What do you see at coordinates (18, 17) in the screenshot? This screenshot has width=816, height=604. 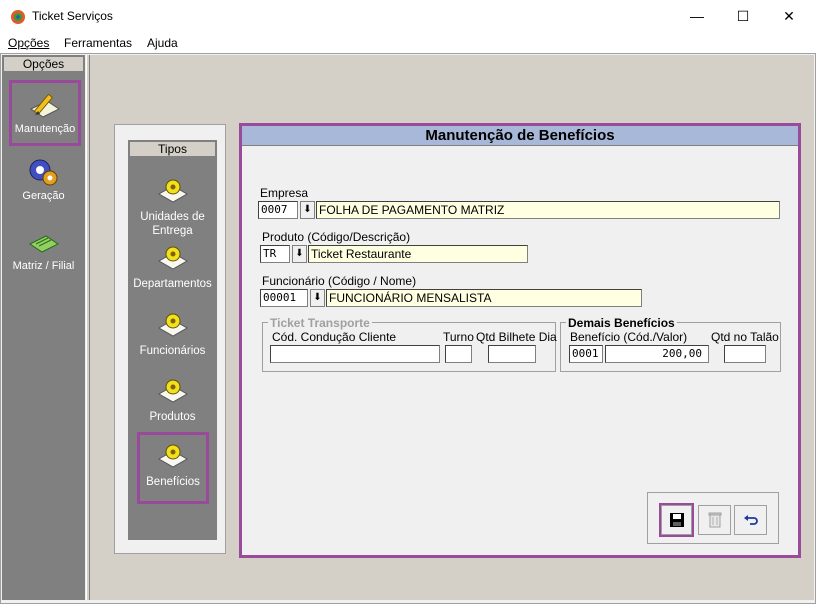 I see `app-logo-icon` at bounding box center [18, 17].